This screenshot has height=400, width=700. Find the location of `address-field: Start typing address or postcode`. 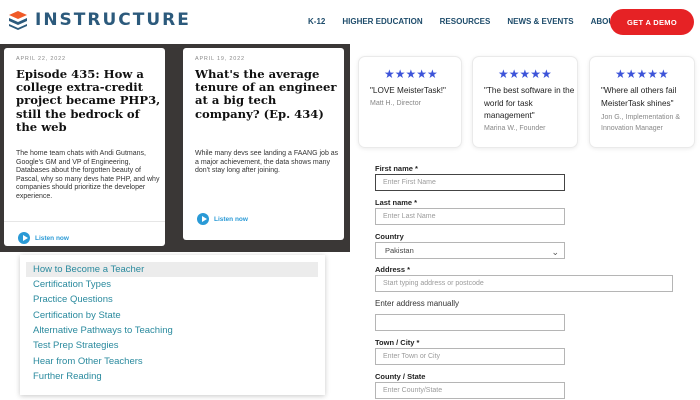

address-field: Start typing address or postcode is located at coordinates (524, 283).